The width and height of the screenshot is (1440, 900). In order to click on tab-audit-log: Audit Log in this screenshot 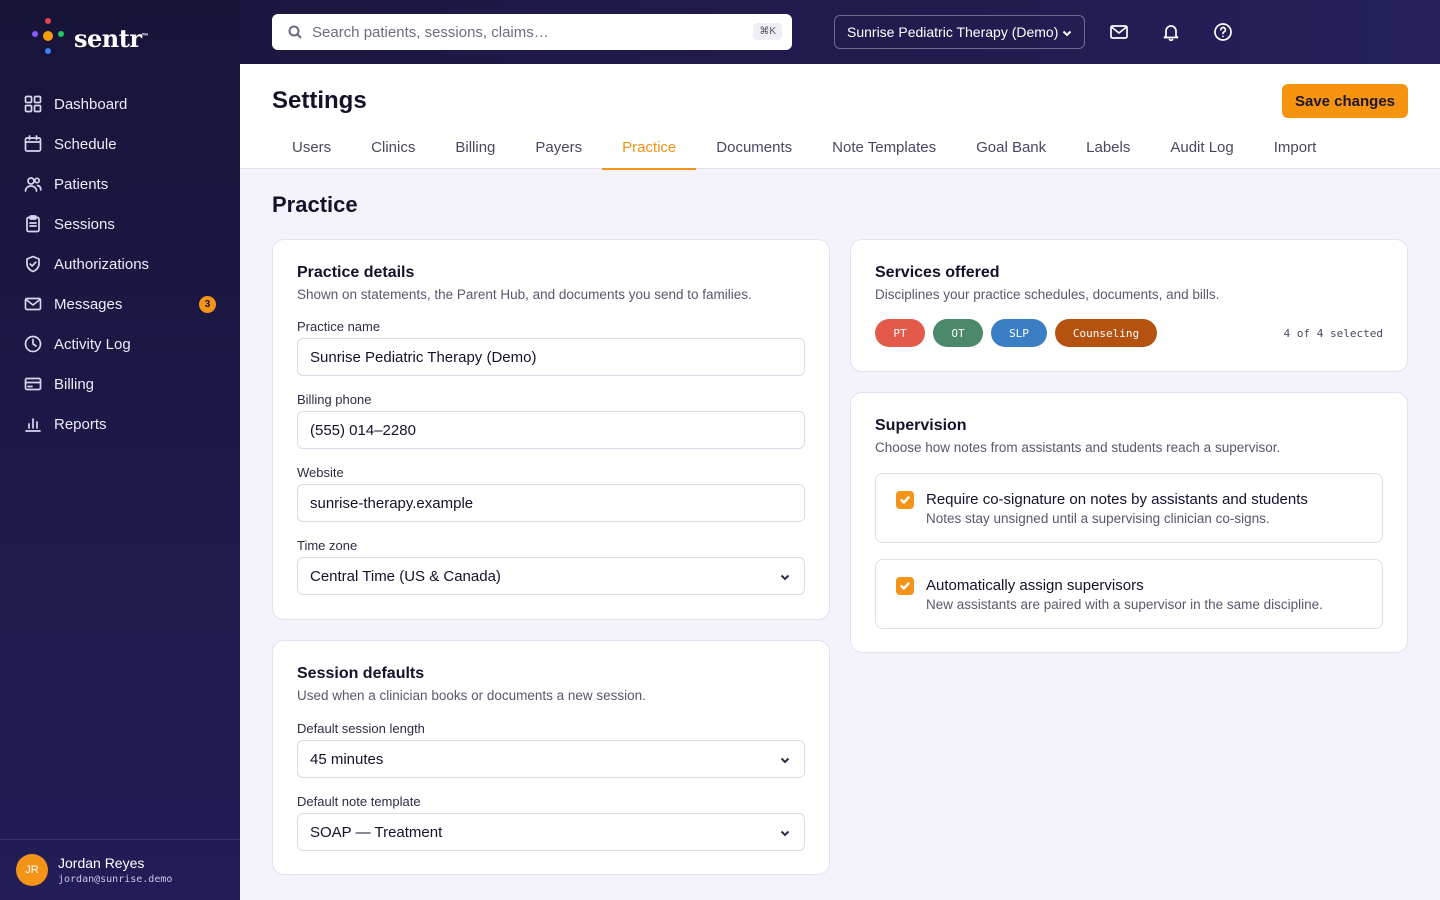, I will do `click(1201, 148)`.